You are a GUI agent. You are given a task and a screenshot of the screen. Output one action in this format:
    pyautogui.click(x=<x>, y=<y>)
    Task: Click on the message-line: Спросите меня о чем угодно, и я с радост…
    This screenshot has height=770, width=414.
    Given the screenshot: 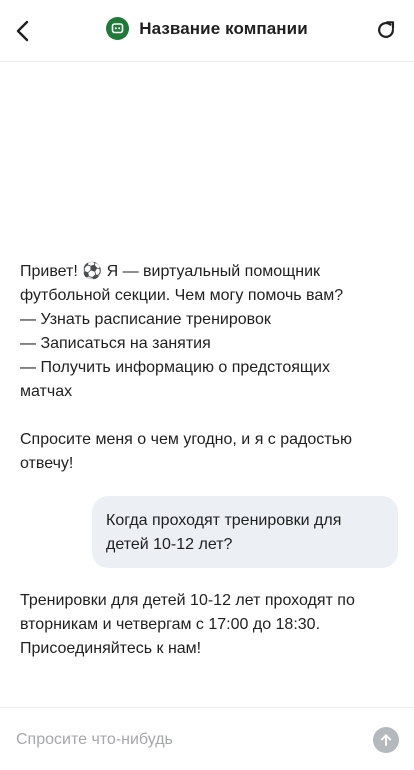 What is the action you would take?
    pyautogui.click(x=186, y=439)
    